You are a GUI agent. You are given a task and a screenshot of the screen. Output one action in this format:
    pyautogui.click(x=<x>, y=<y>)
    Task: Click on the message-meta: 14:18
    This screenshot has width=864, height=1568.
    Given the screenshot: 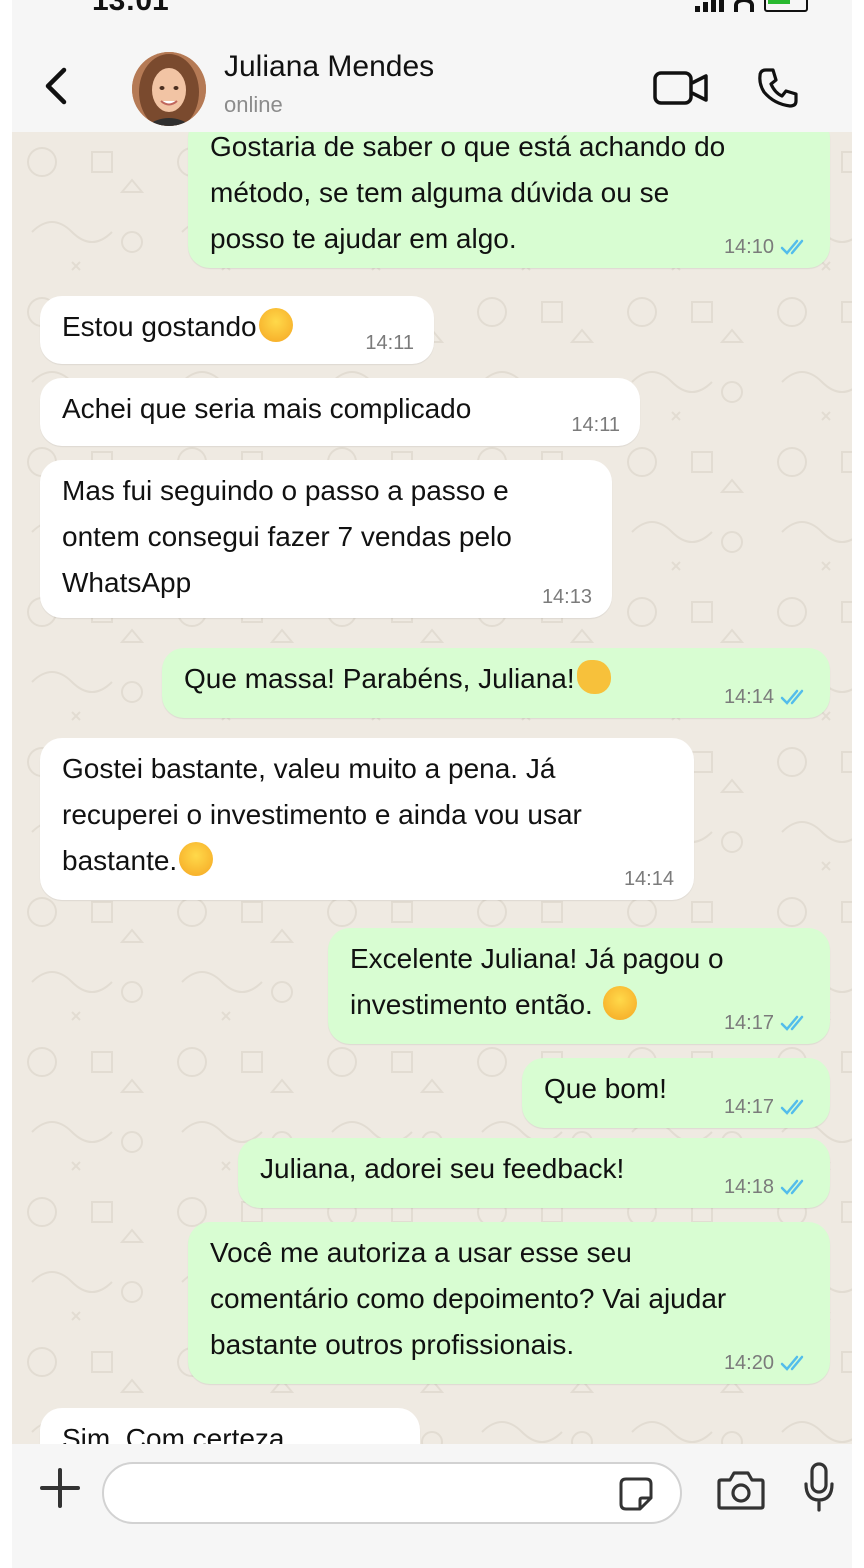 What is the action you would take?
    pyautogui.click(x=767, y=1187)
    